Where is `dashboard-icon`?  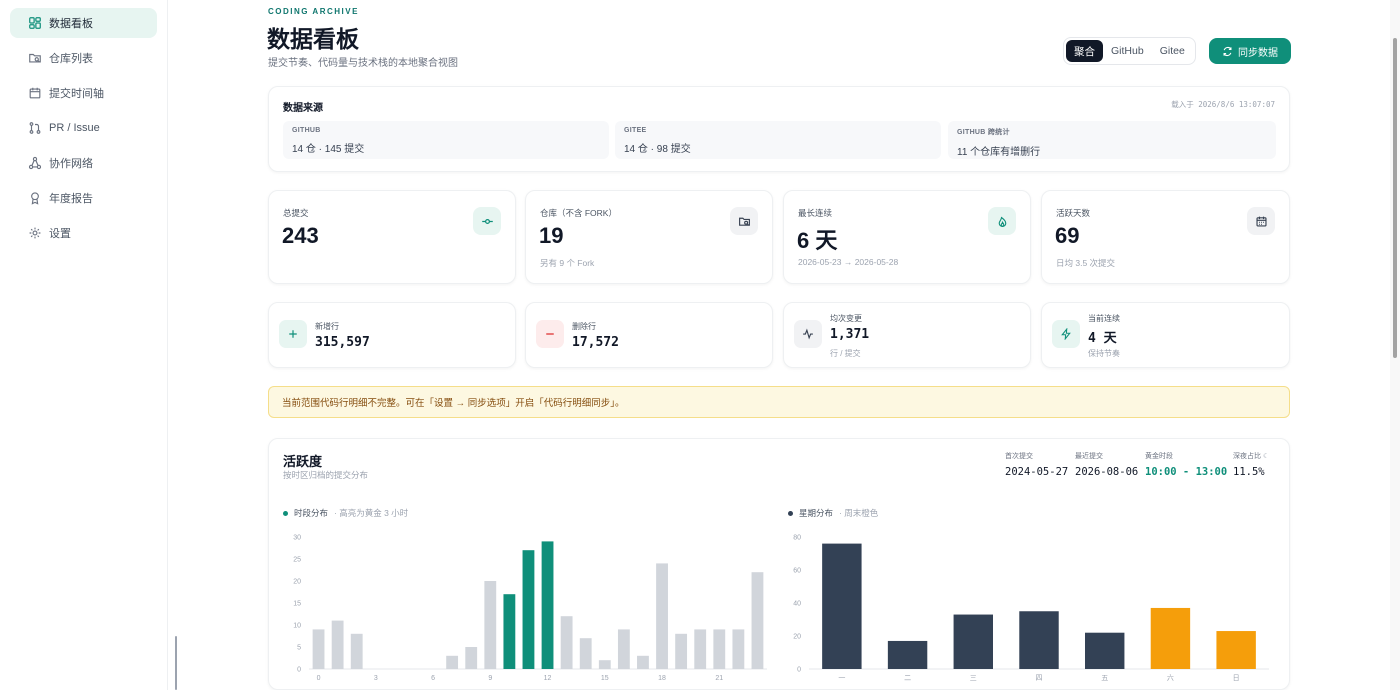
dashboard-icon is located at coordinates (35, 23).